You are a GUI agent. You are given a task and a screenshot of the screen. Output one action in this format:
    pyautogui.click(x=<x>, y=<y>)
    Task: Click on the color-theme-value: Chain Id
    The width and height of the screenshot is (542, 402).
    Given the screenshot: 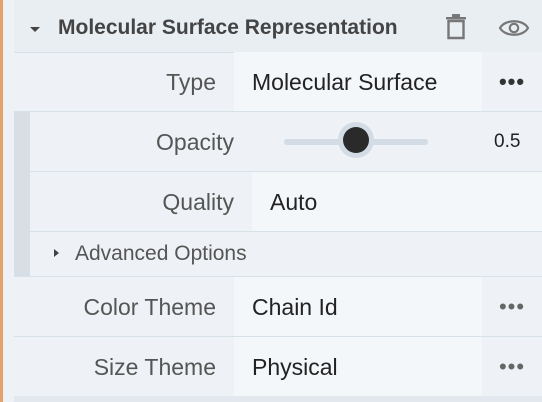 What is the action you would take?
    pyautogui.click(x=295, y=307)
    